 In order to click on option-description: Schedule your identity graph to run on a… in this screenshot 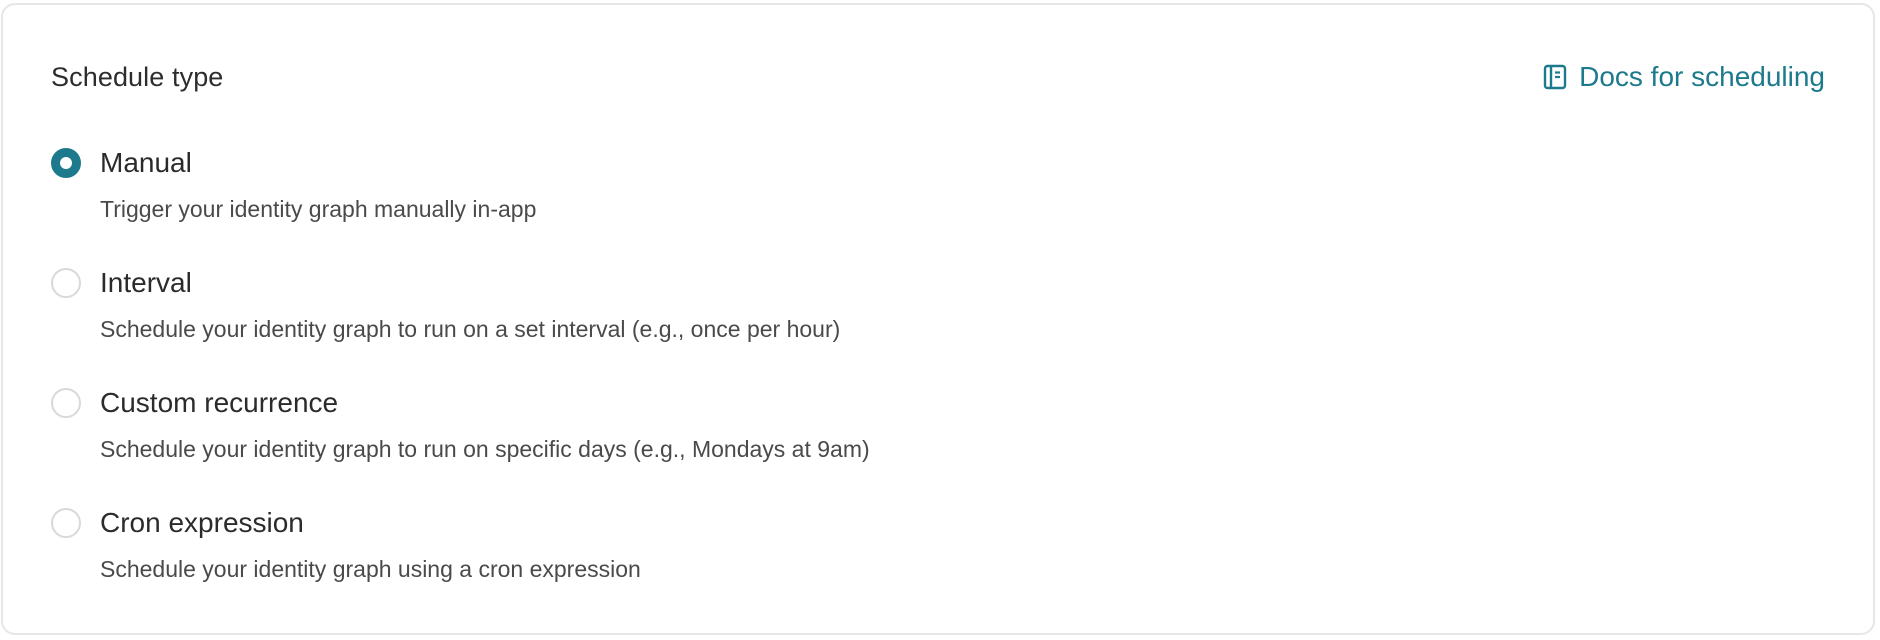, I will do `click(470, 329)`.